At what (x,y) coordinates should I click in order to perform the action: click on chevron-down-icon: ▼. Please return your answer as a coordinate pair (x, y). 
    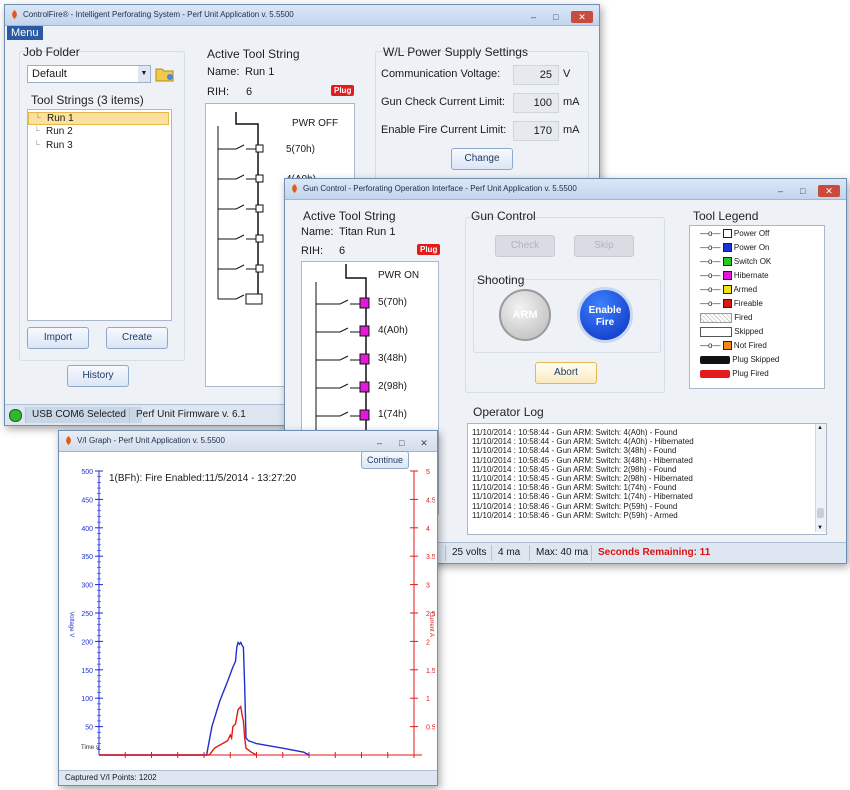
    Looking at the image, I should click on (144, 74).